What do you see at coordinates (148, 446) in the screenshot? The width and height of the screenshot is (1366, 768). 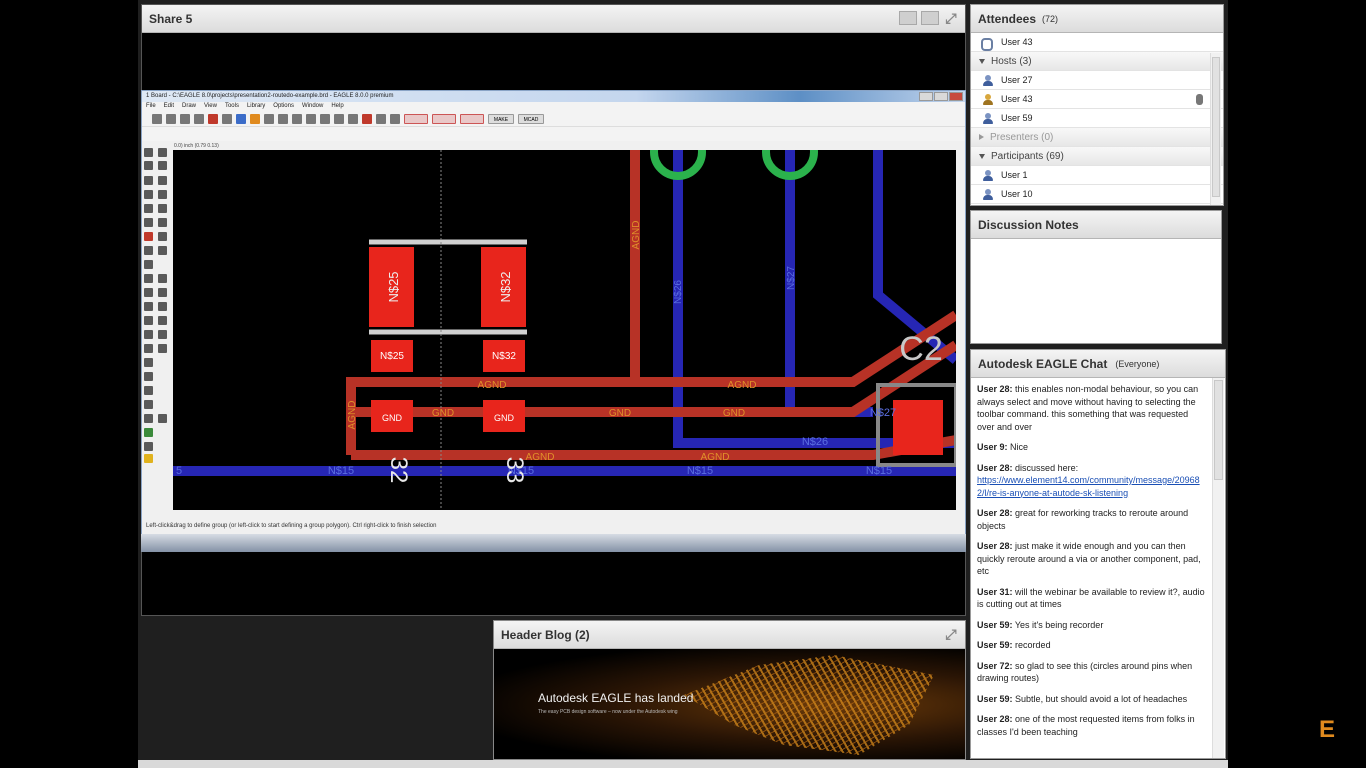 I see `erc-tool-icon` at bounding box center [148, 446].